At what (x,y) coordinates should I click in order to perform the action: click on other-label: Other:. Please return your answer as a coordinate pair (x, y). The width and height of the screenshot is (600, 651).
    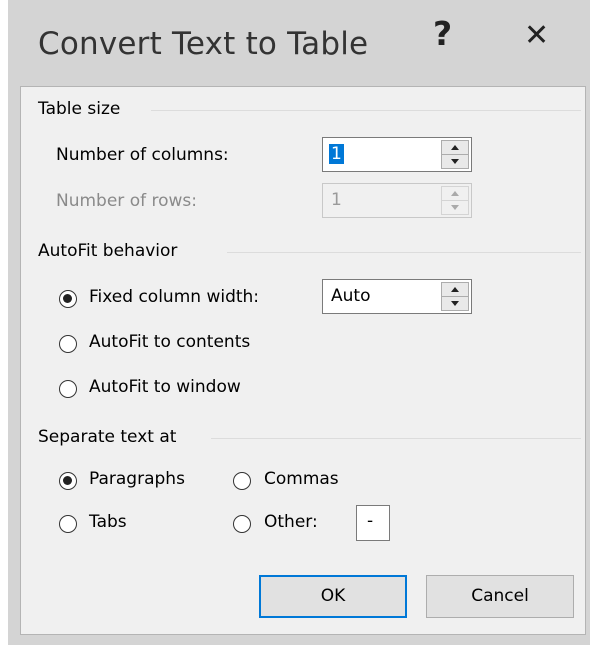
    Looking at the image, I should click on (291, 522).